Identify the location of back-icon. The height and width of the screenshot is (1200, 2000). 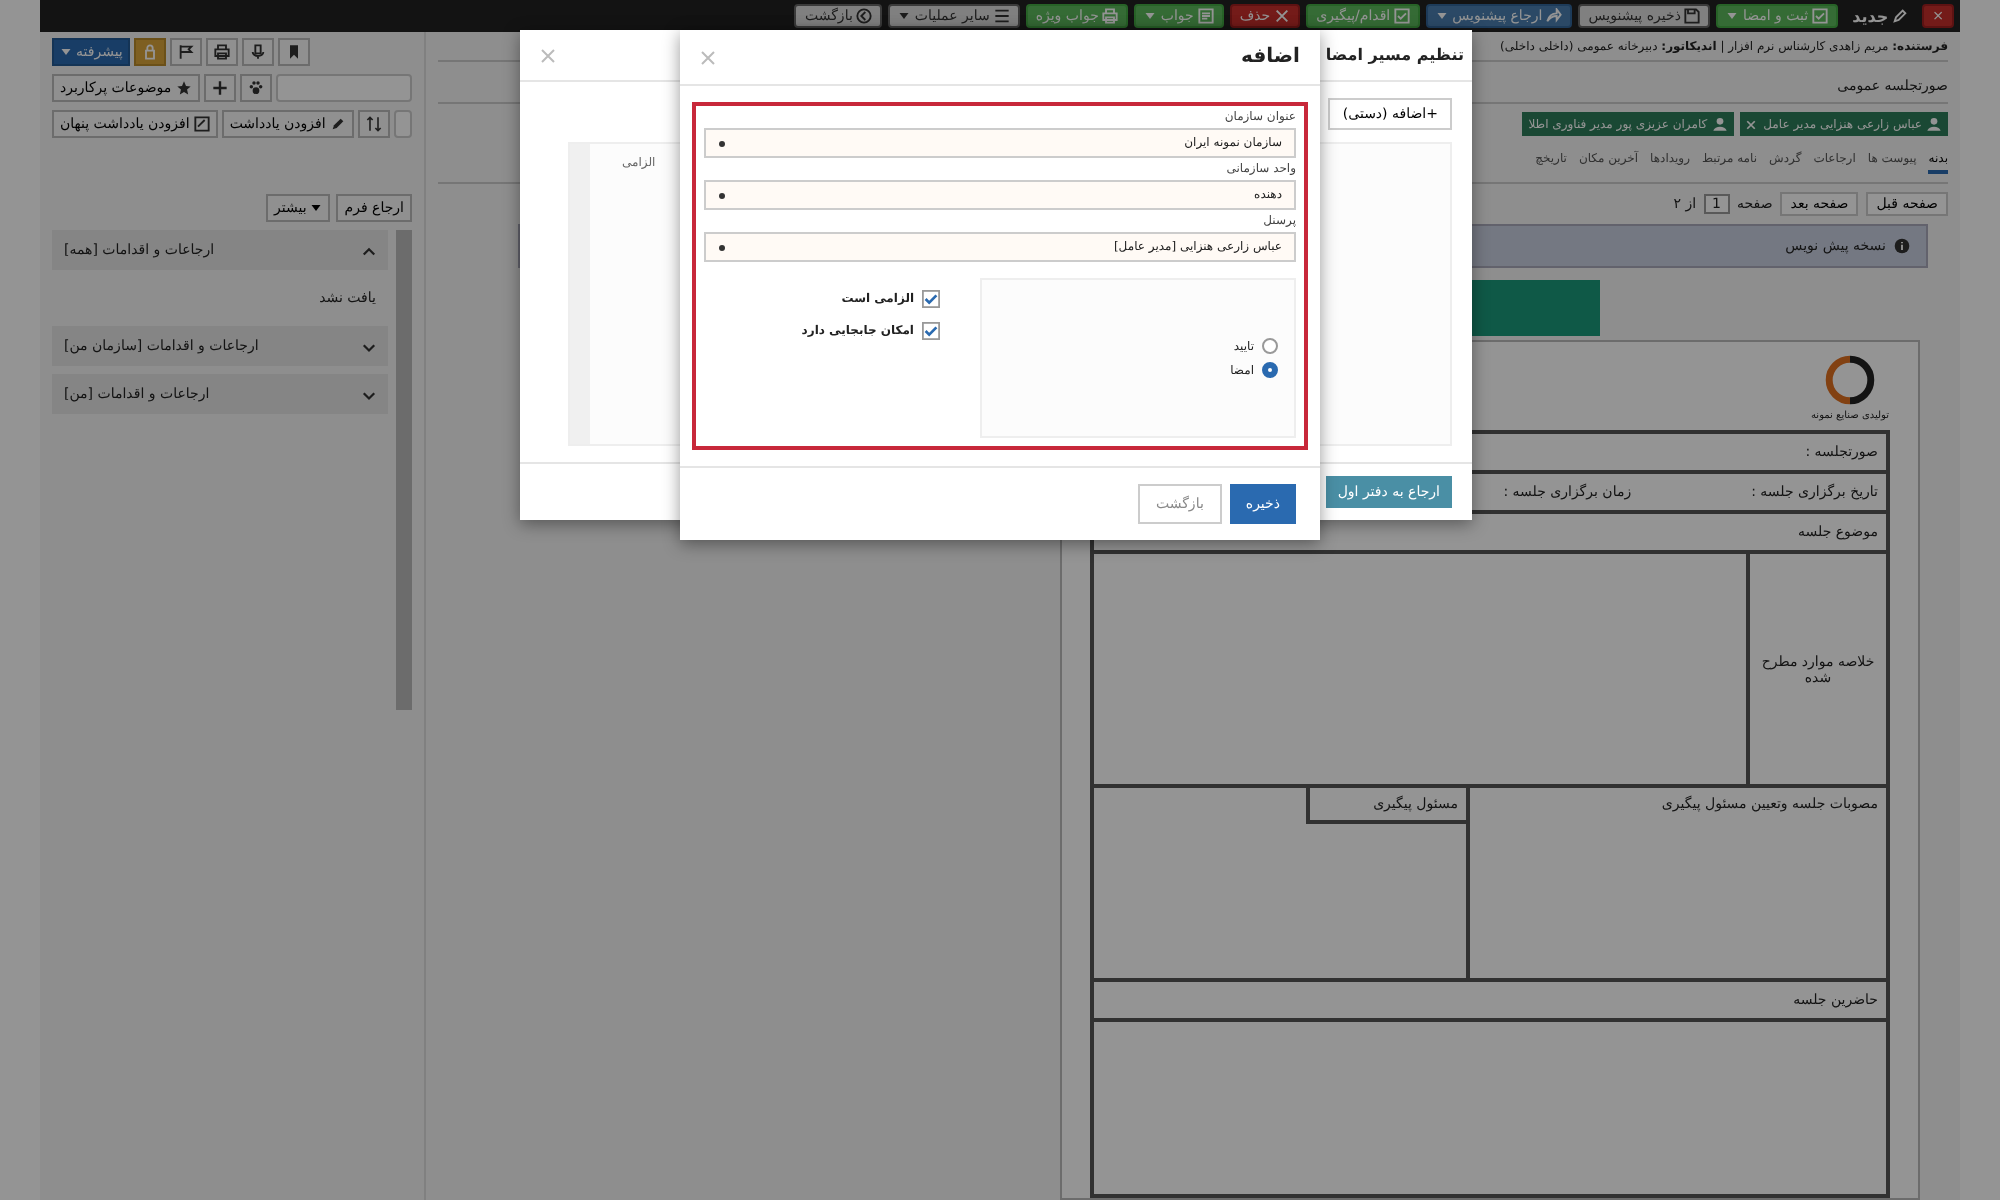
(864, 16).